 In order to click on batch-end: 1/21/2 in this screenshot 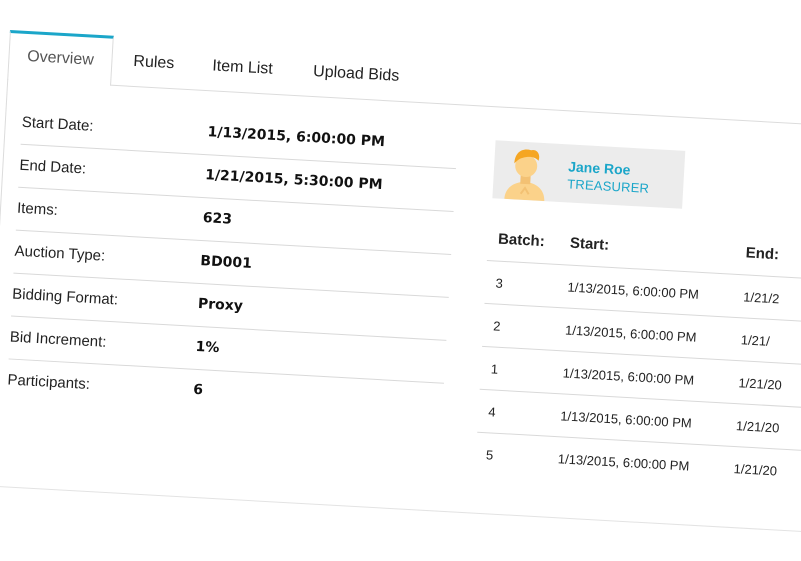, I will do `click(761, 298)`.